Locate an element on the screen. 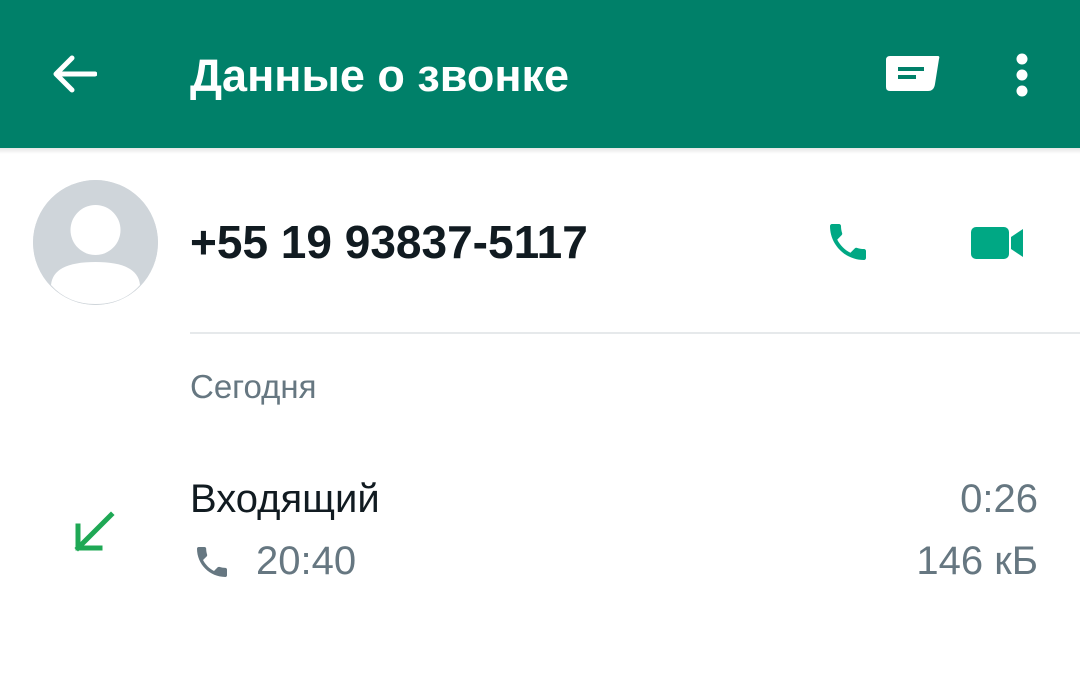  call-time: 20:40 is located at coordinates (306, 561).